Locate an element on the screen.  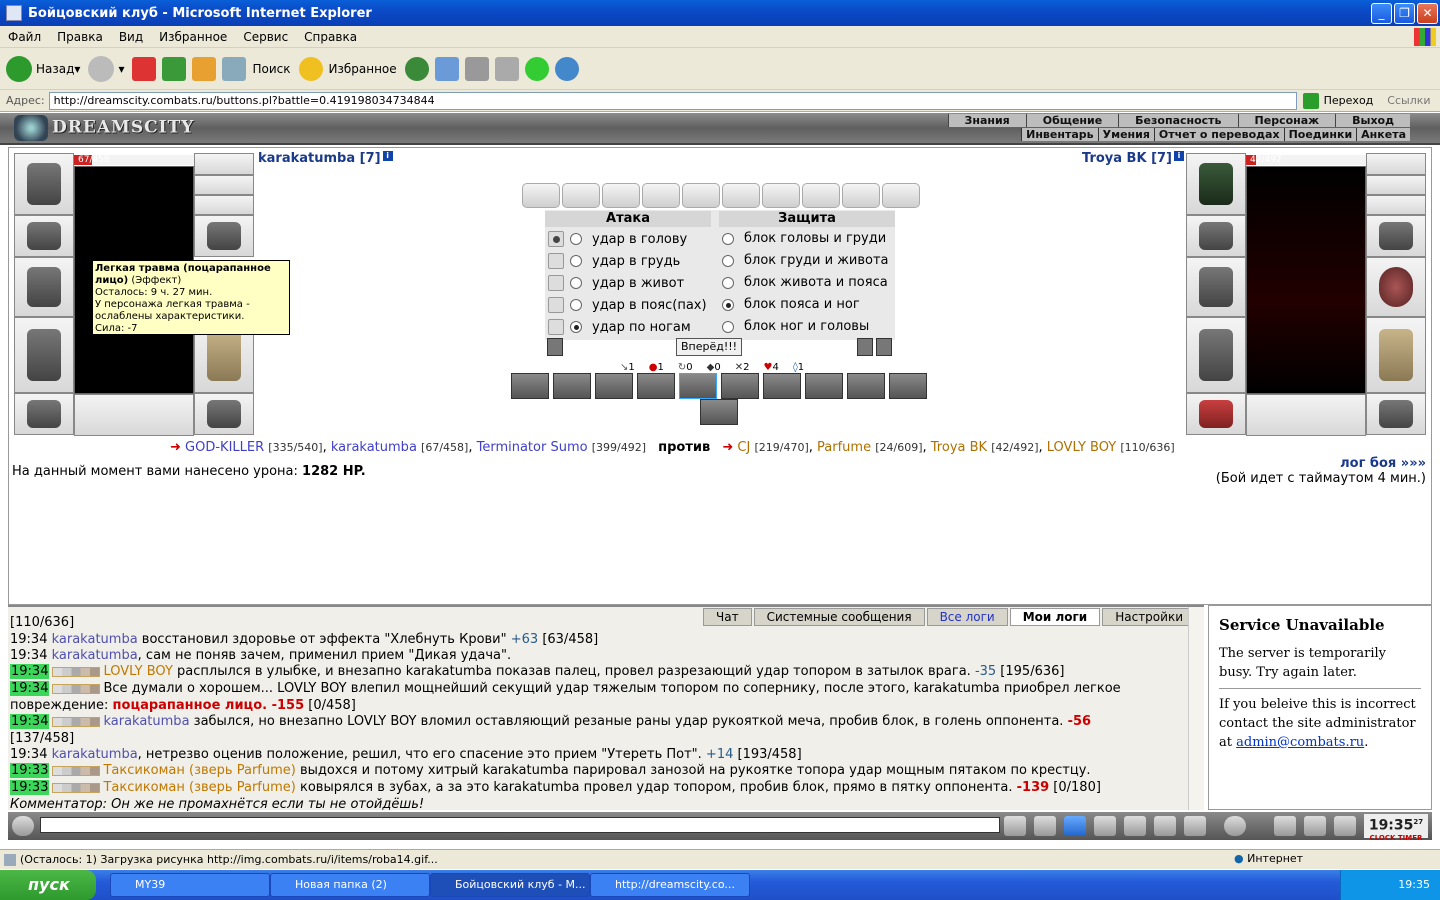
filter-icon is located at coordinates (1075, 826).